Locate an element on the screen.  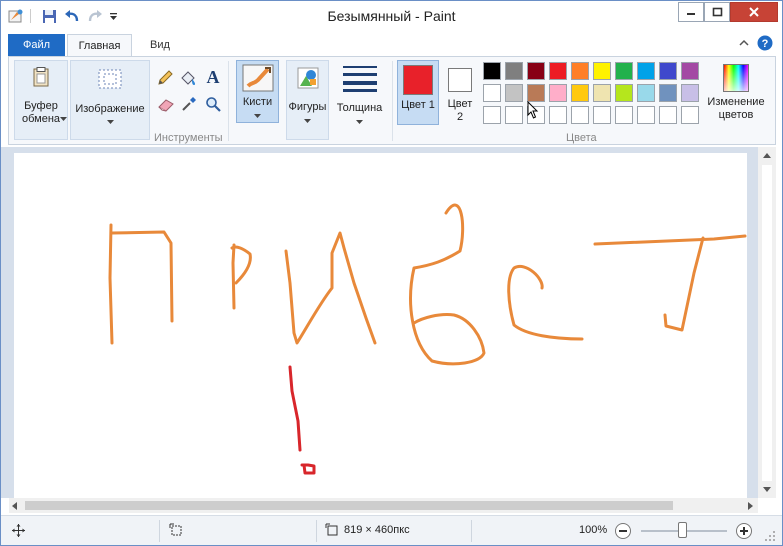
shapes-button: Фигуры is located at coordinates (307, 100).